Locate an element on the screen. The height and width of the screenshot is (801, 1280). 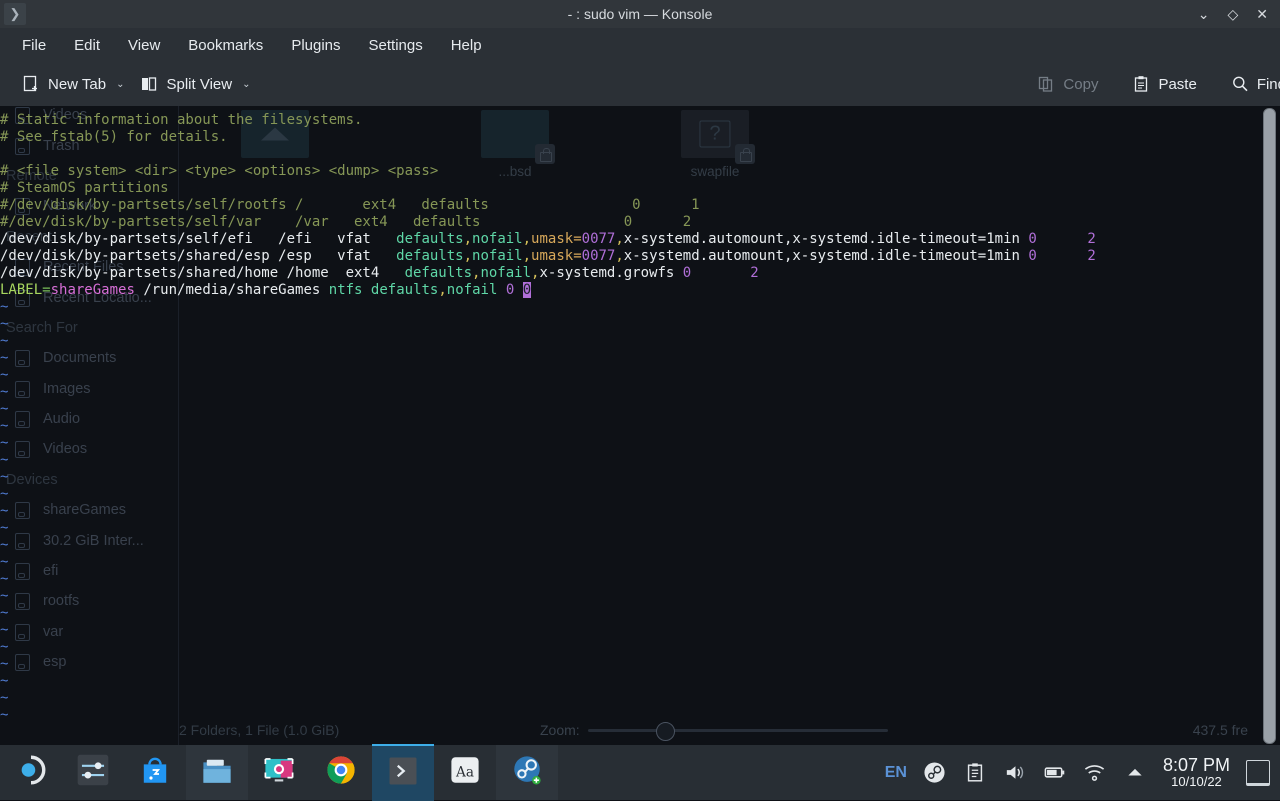
taskbar-chrome-browser is located at coordinates (341, 772).